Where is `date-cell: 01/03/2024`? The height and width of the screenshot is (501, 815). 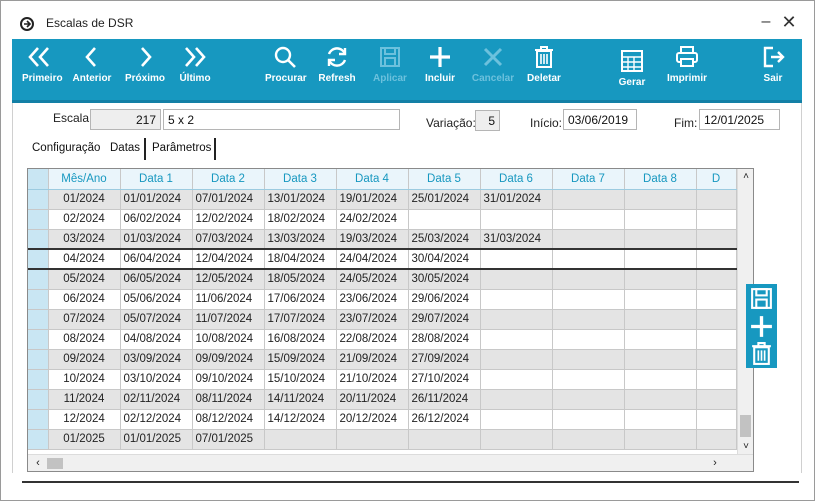
date-cell: 01/03/2024 is located at coordinates (156, 239).